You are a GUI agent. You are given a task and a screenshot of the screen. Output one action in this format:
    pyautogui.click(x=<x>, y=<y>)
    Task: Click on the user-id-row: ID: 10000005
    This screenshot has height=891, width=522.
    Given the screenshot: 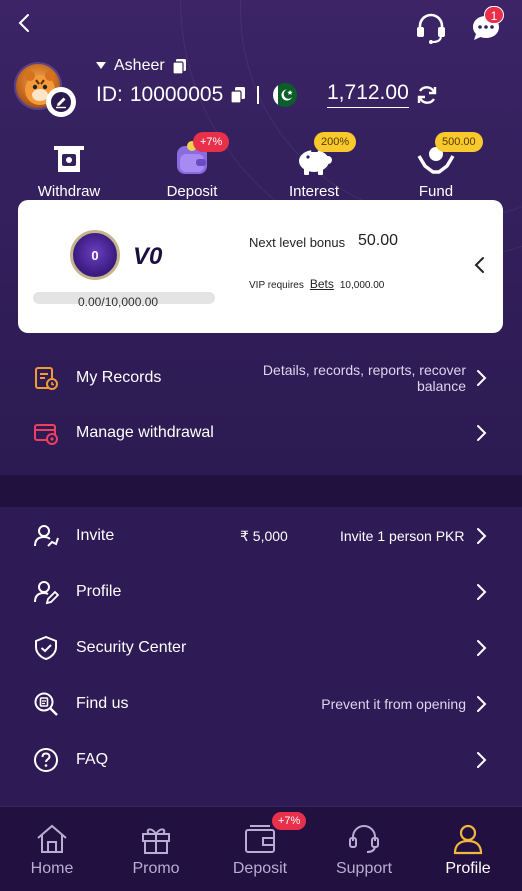 What is the action you would take?
    pyautogui.click(x=197, y=95)
    